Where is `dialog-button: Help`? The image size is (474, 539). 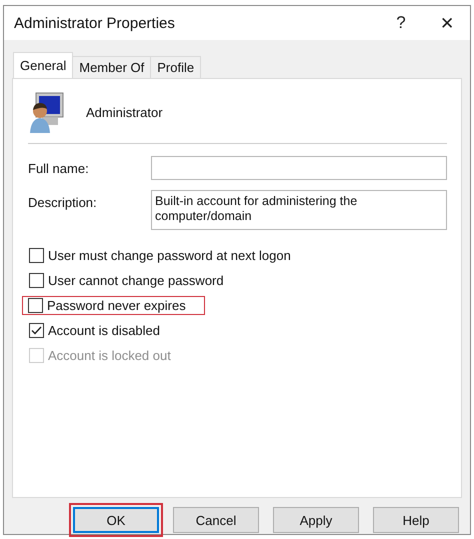 dialog-button: Help is located at coordinates (416, 520).